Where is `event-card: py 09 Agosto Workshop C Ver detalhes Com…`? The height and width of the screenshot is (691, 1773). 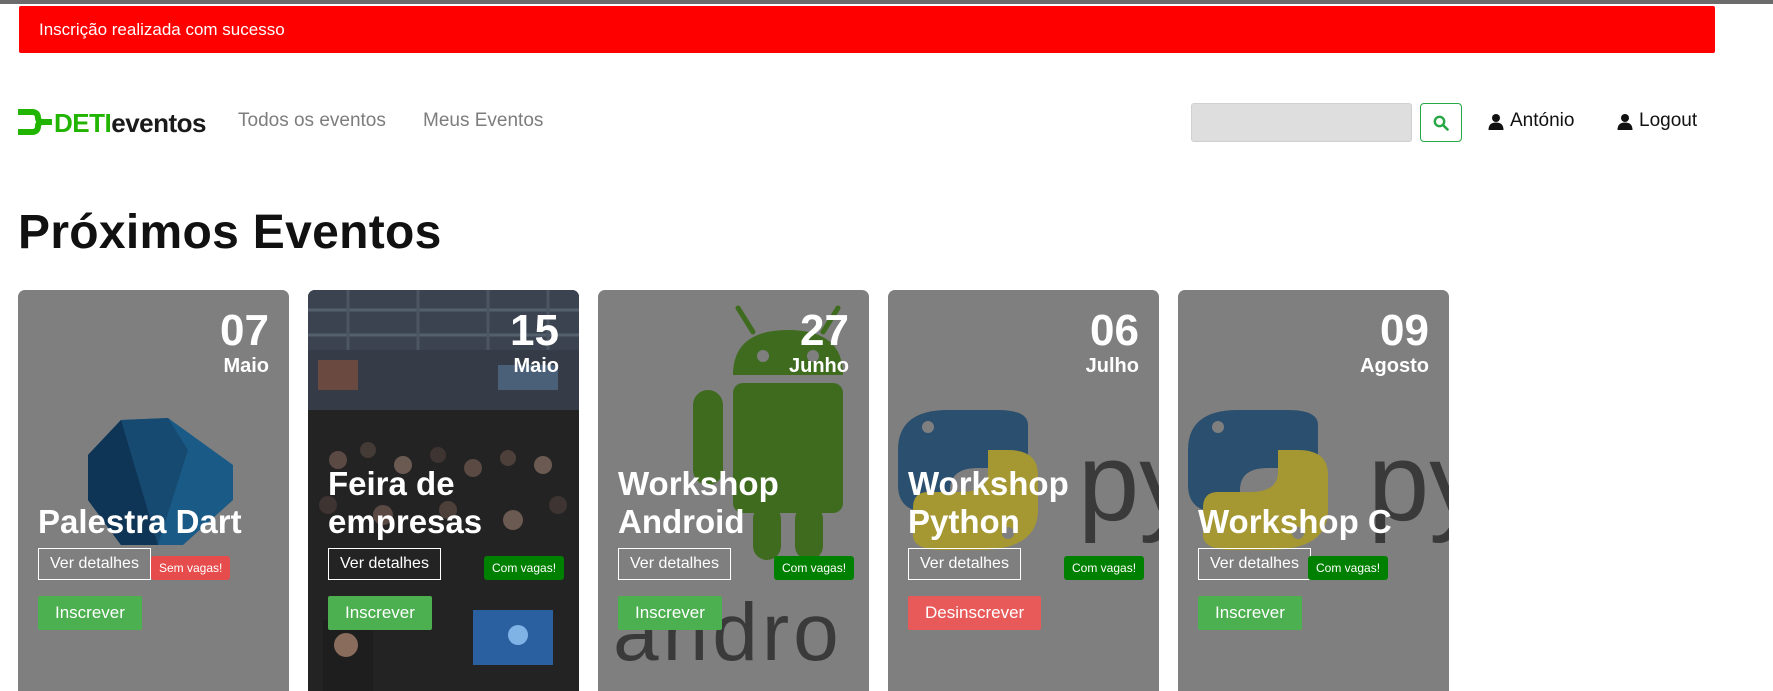
event-card: py 09 Agosto Workshop C Ver detalhes Com… is located at coordinates (1313, 490).